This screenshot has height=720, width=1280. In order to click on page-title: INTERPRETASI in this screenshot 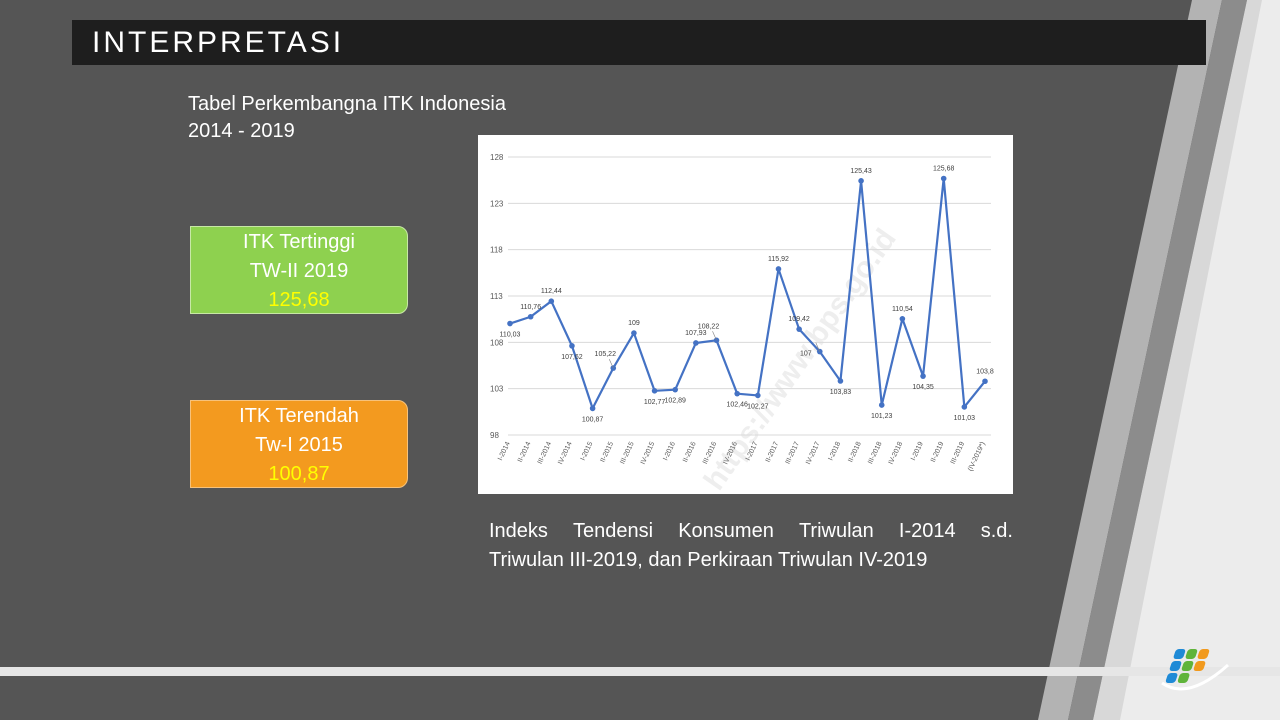, I will do `click(218, 42)`.